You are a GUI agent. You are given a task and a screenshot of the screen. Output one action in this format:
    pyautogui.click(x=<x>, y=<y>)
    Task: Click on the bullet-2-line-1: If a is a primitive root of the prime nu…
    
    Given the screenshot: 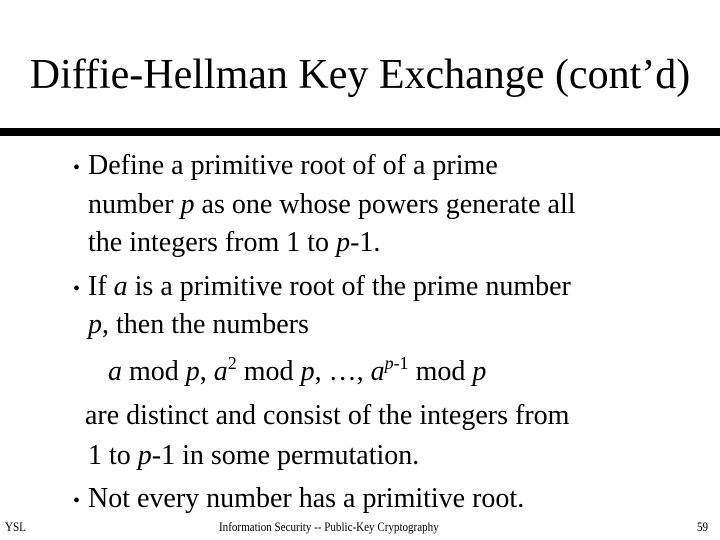 What is the action you would take?
    pyautogui.click(x=329, y=286)
    